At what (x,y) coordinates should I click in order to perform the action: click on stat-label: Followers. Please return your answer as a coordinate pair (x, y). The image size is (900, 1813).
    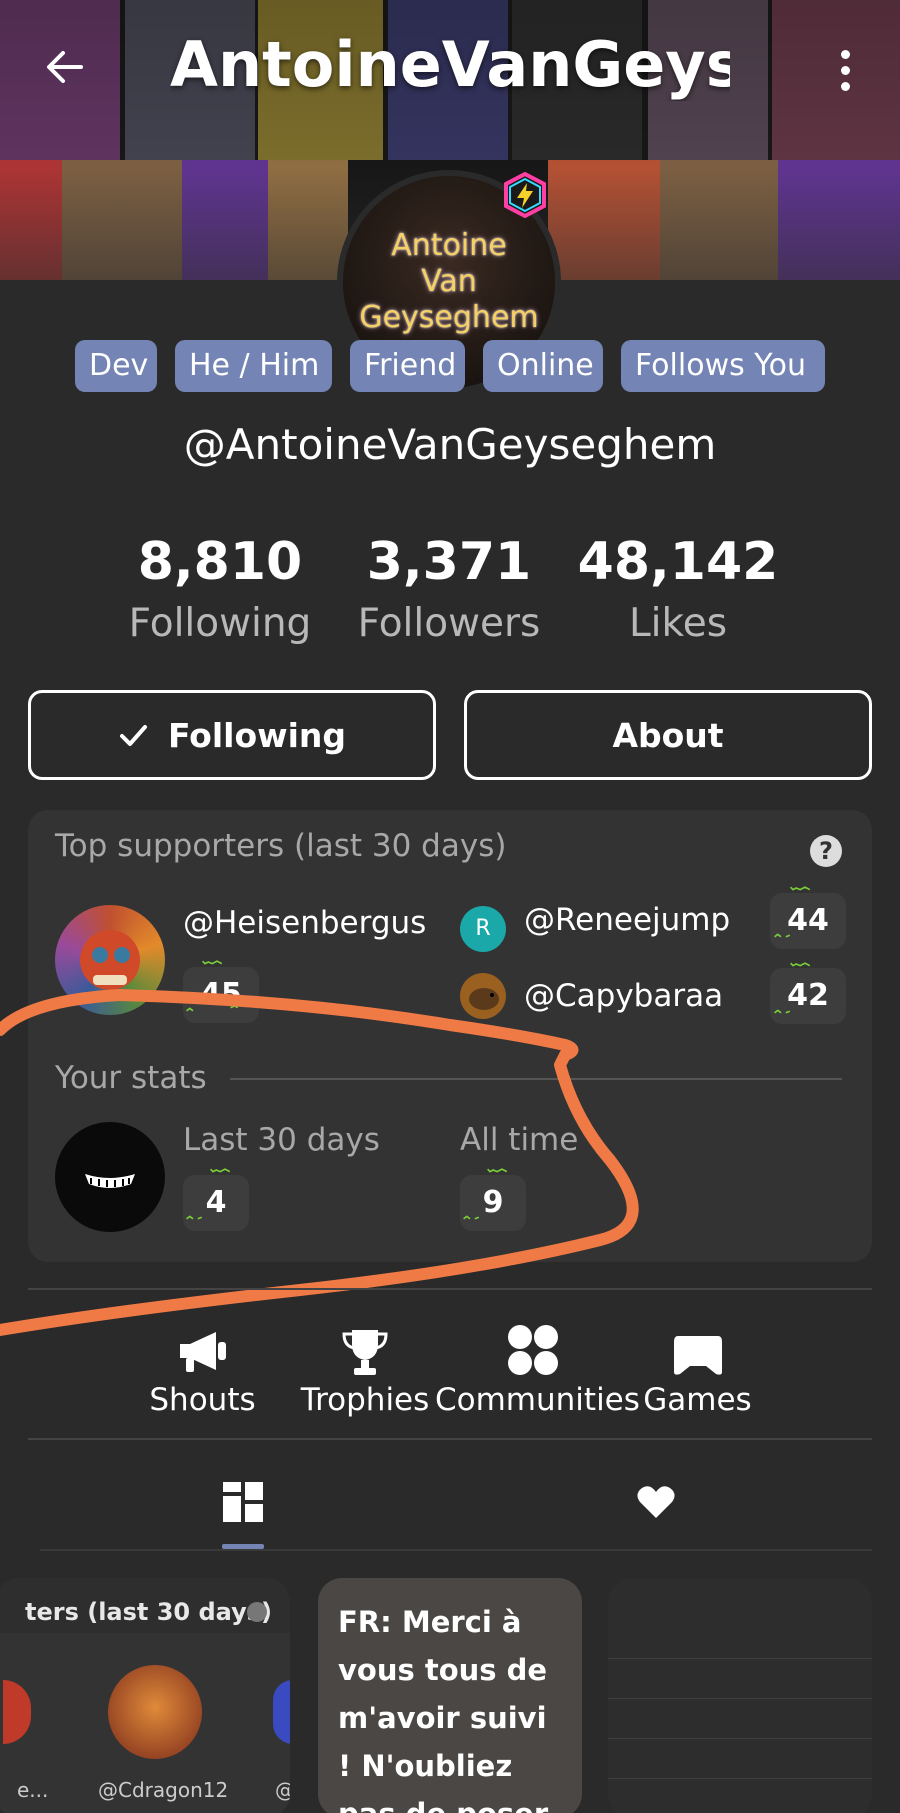
    Looking at the image, I should click on (449, 623).